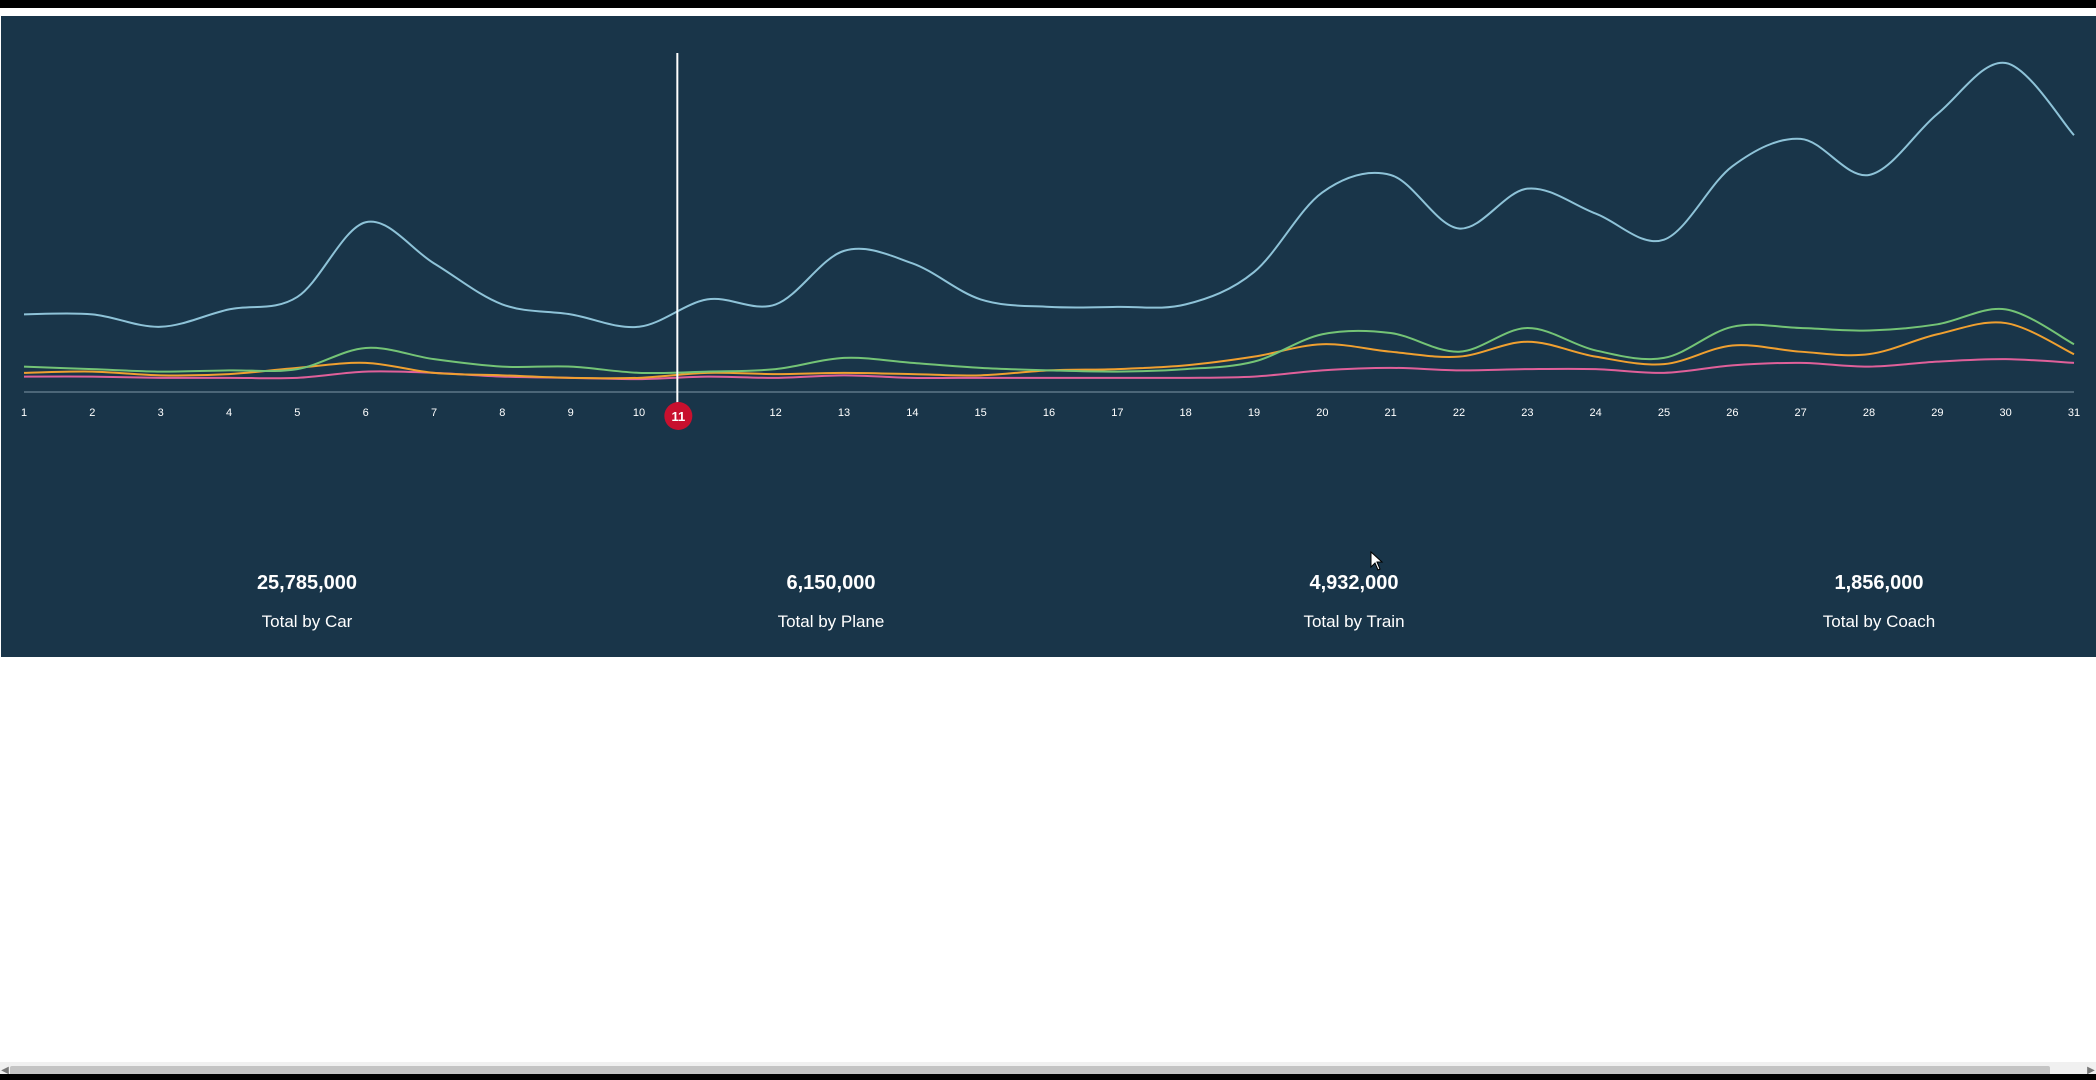 The height and width of the screenshot is (1080, 2096). Describe the element at coordinates (1459, 413) in the screenshot. I see `x-tick-label: 22` at that location.